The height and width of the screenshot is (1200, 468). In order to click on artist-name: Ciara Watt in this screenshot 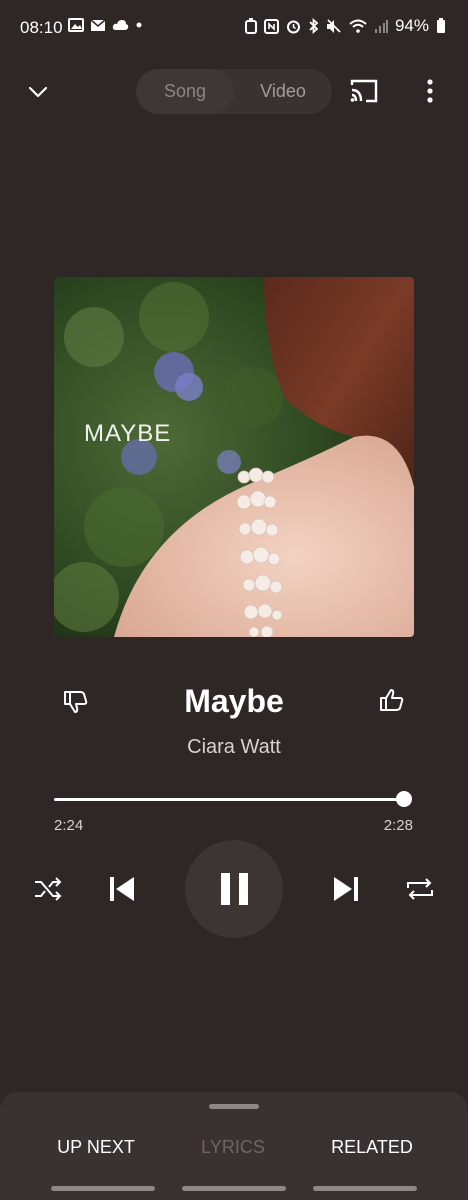, I will do `click(234, 747)`.